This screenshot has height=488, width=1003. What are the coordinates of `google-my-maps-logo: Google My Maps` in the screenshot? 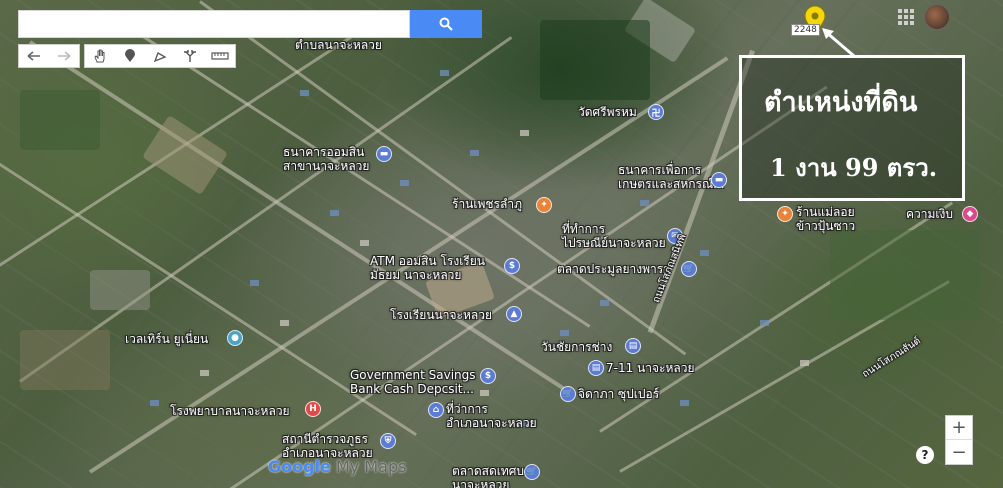 It's located at (337, 466).